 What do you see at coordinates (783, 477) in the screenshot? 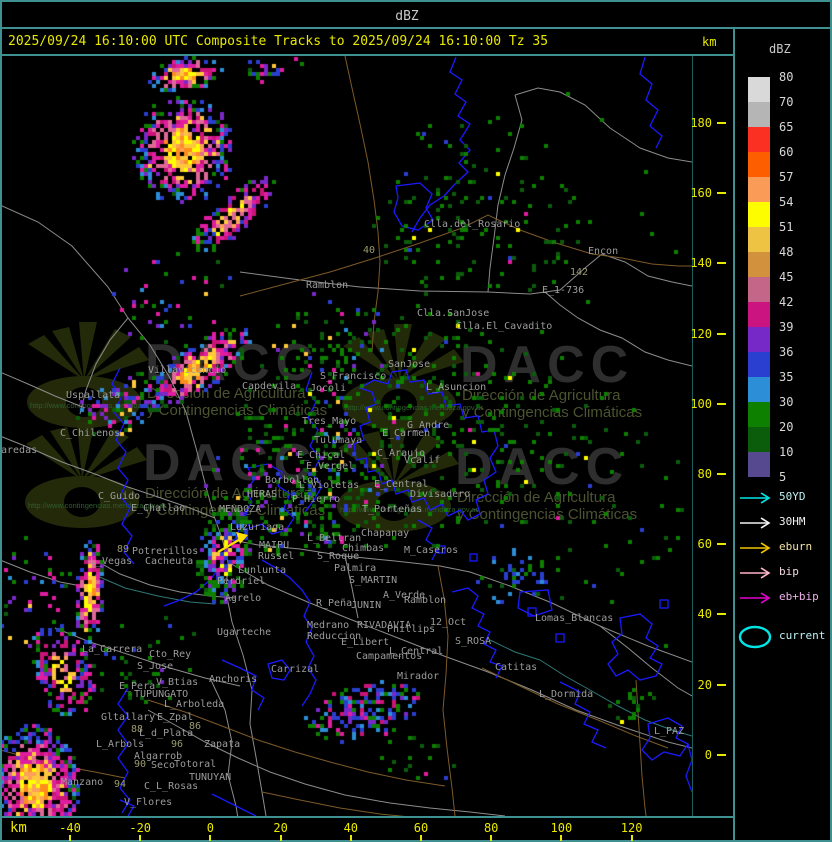
I see `dbz-scale-label: 5` at bounding box center [783, 477].